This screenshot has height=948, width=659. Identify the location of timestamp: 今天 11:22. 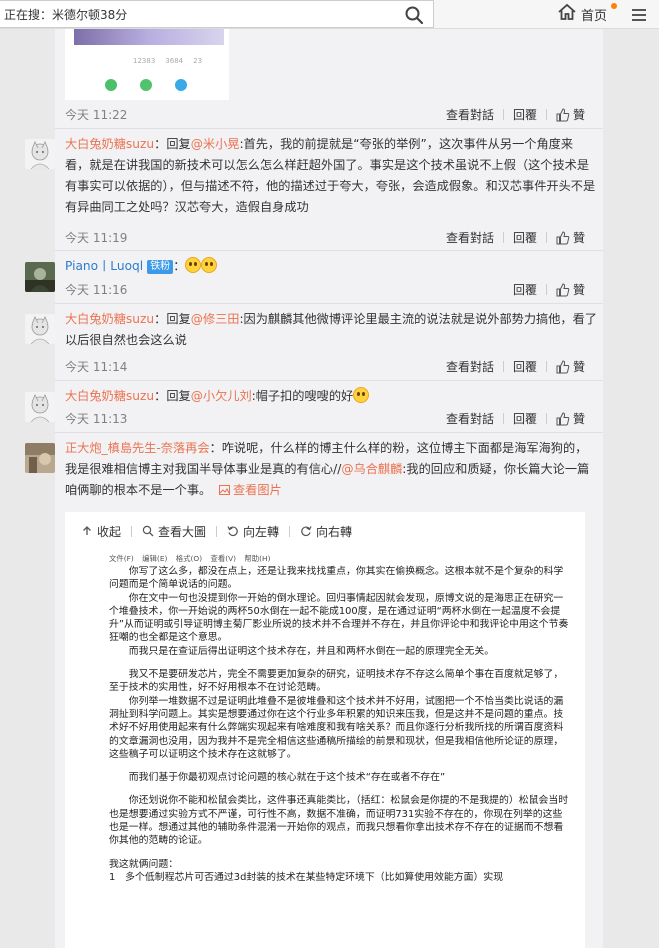
(96, 115).